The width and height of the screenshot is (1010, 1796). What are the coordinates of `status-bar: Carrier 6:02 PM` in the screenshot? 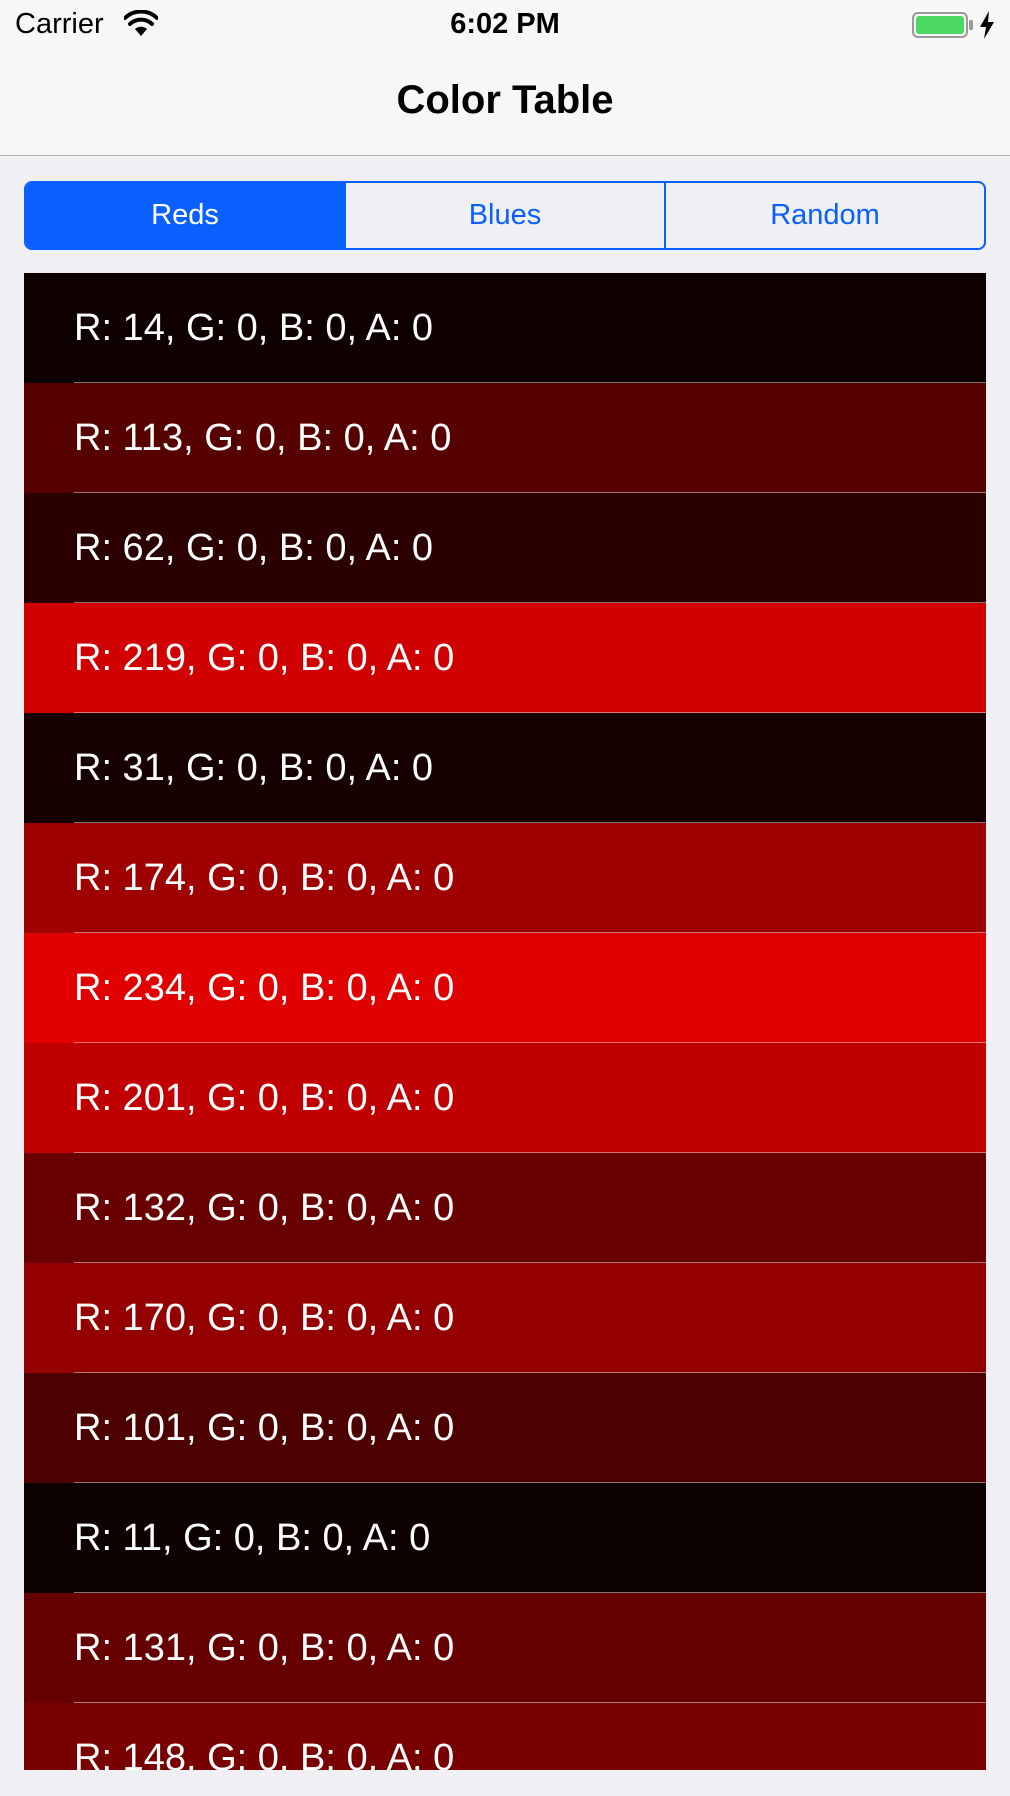 It's located at (505, 26).